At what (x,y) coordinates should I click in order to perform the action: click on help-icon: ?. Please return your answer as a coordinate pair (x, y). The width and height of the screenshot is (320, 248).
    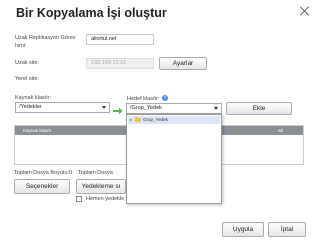
    Looking at the image, I should click on (165, 98).